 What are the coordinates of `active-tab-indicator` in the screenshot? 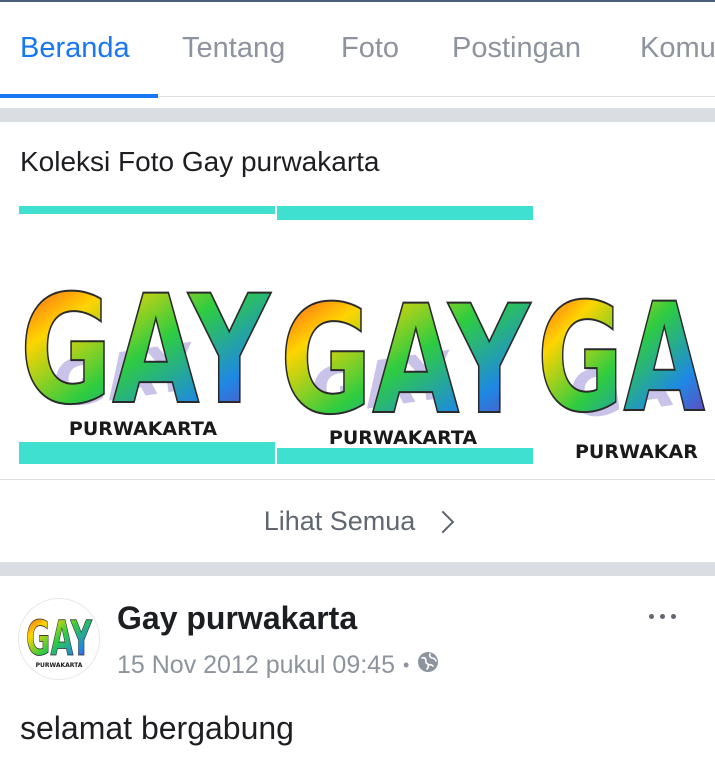 It's located at (79, 96).